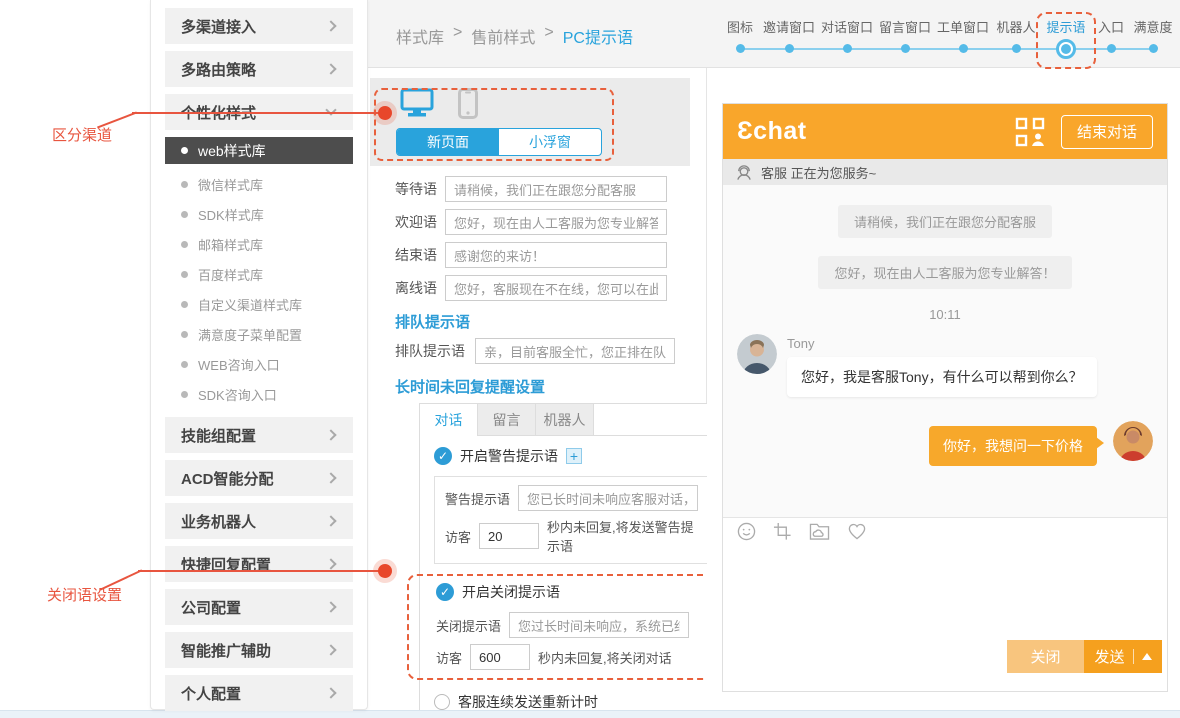 Image resolution: width=1180 pixels, height=718 pixels. Describe the element at coordinates (1111, 40) in the screenshot. I see `step-entry: 入口` at that location.